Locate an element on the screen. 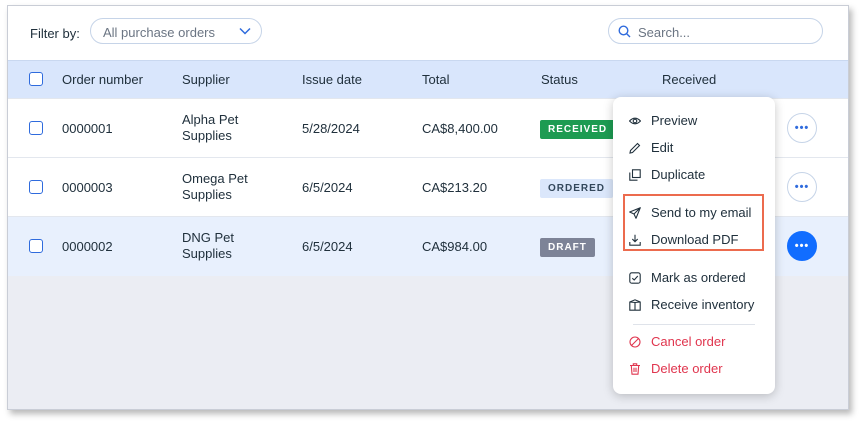  supplier-name-line-1: DNG Pet is located at coordinates (208, 237).